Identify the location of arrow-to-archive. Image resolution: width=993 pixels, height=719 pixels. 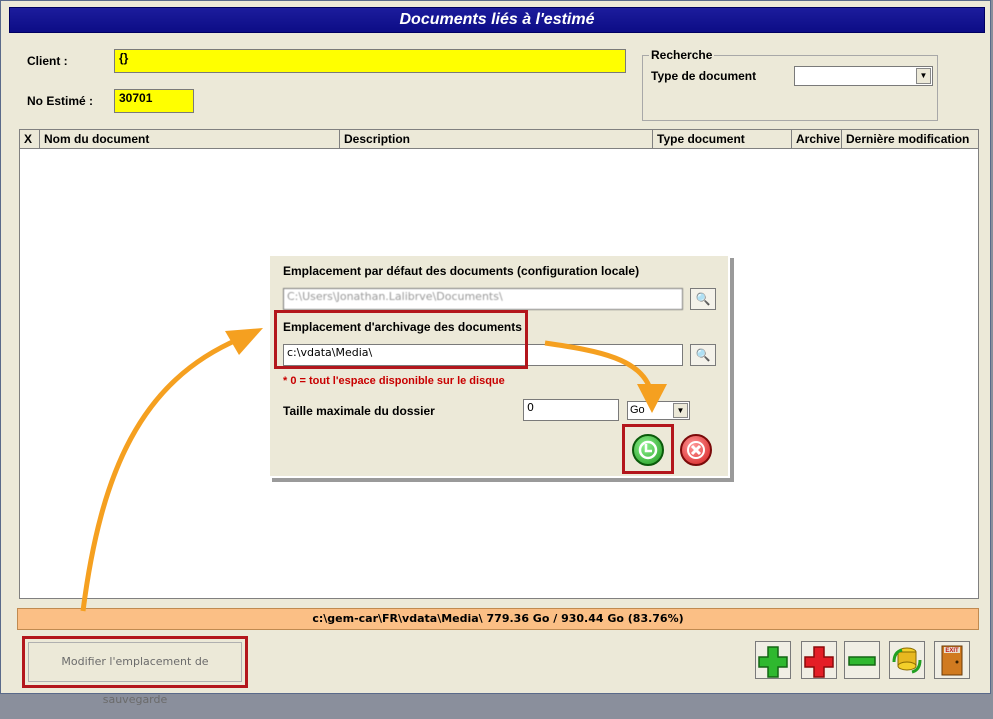
(160, 474).